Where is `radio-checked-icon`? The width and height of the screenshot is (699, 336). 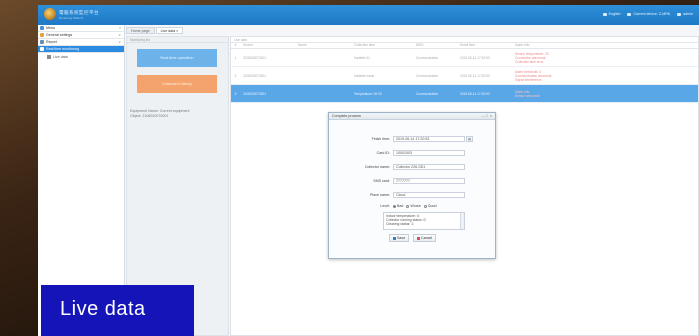
radio-checked-icon is located at coordinates (394, 206).